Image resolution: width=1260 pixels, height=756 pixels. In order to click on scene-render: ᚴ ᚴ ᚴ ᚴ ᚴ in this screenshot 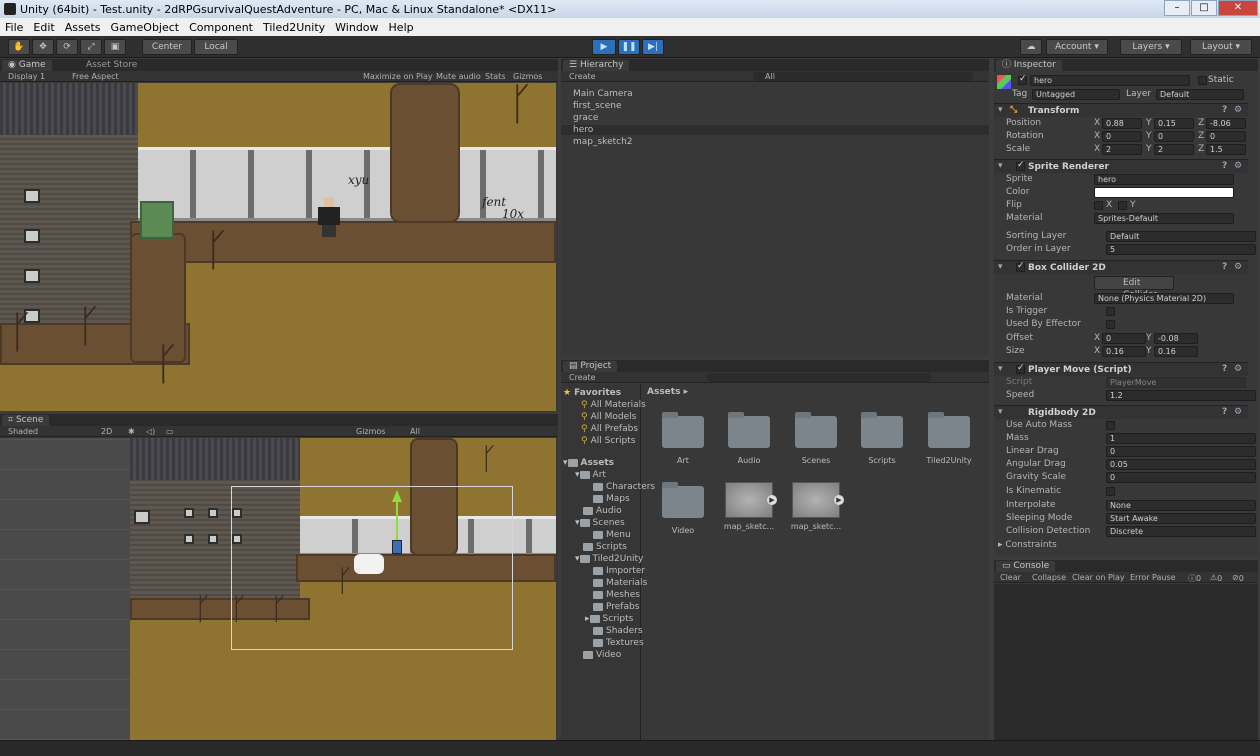, I will do `click(343, 589)`.